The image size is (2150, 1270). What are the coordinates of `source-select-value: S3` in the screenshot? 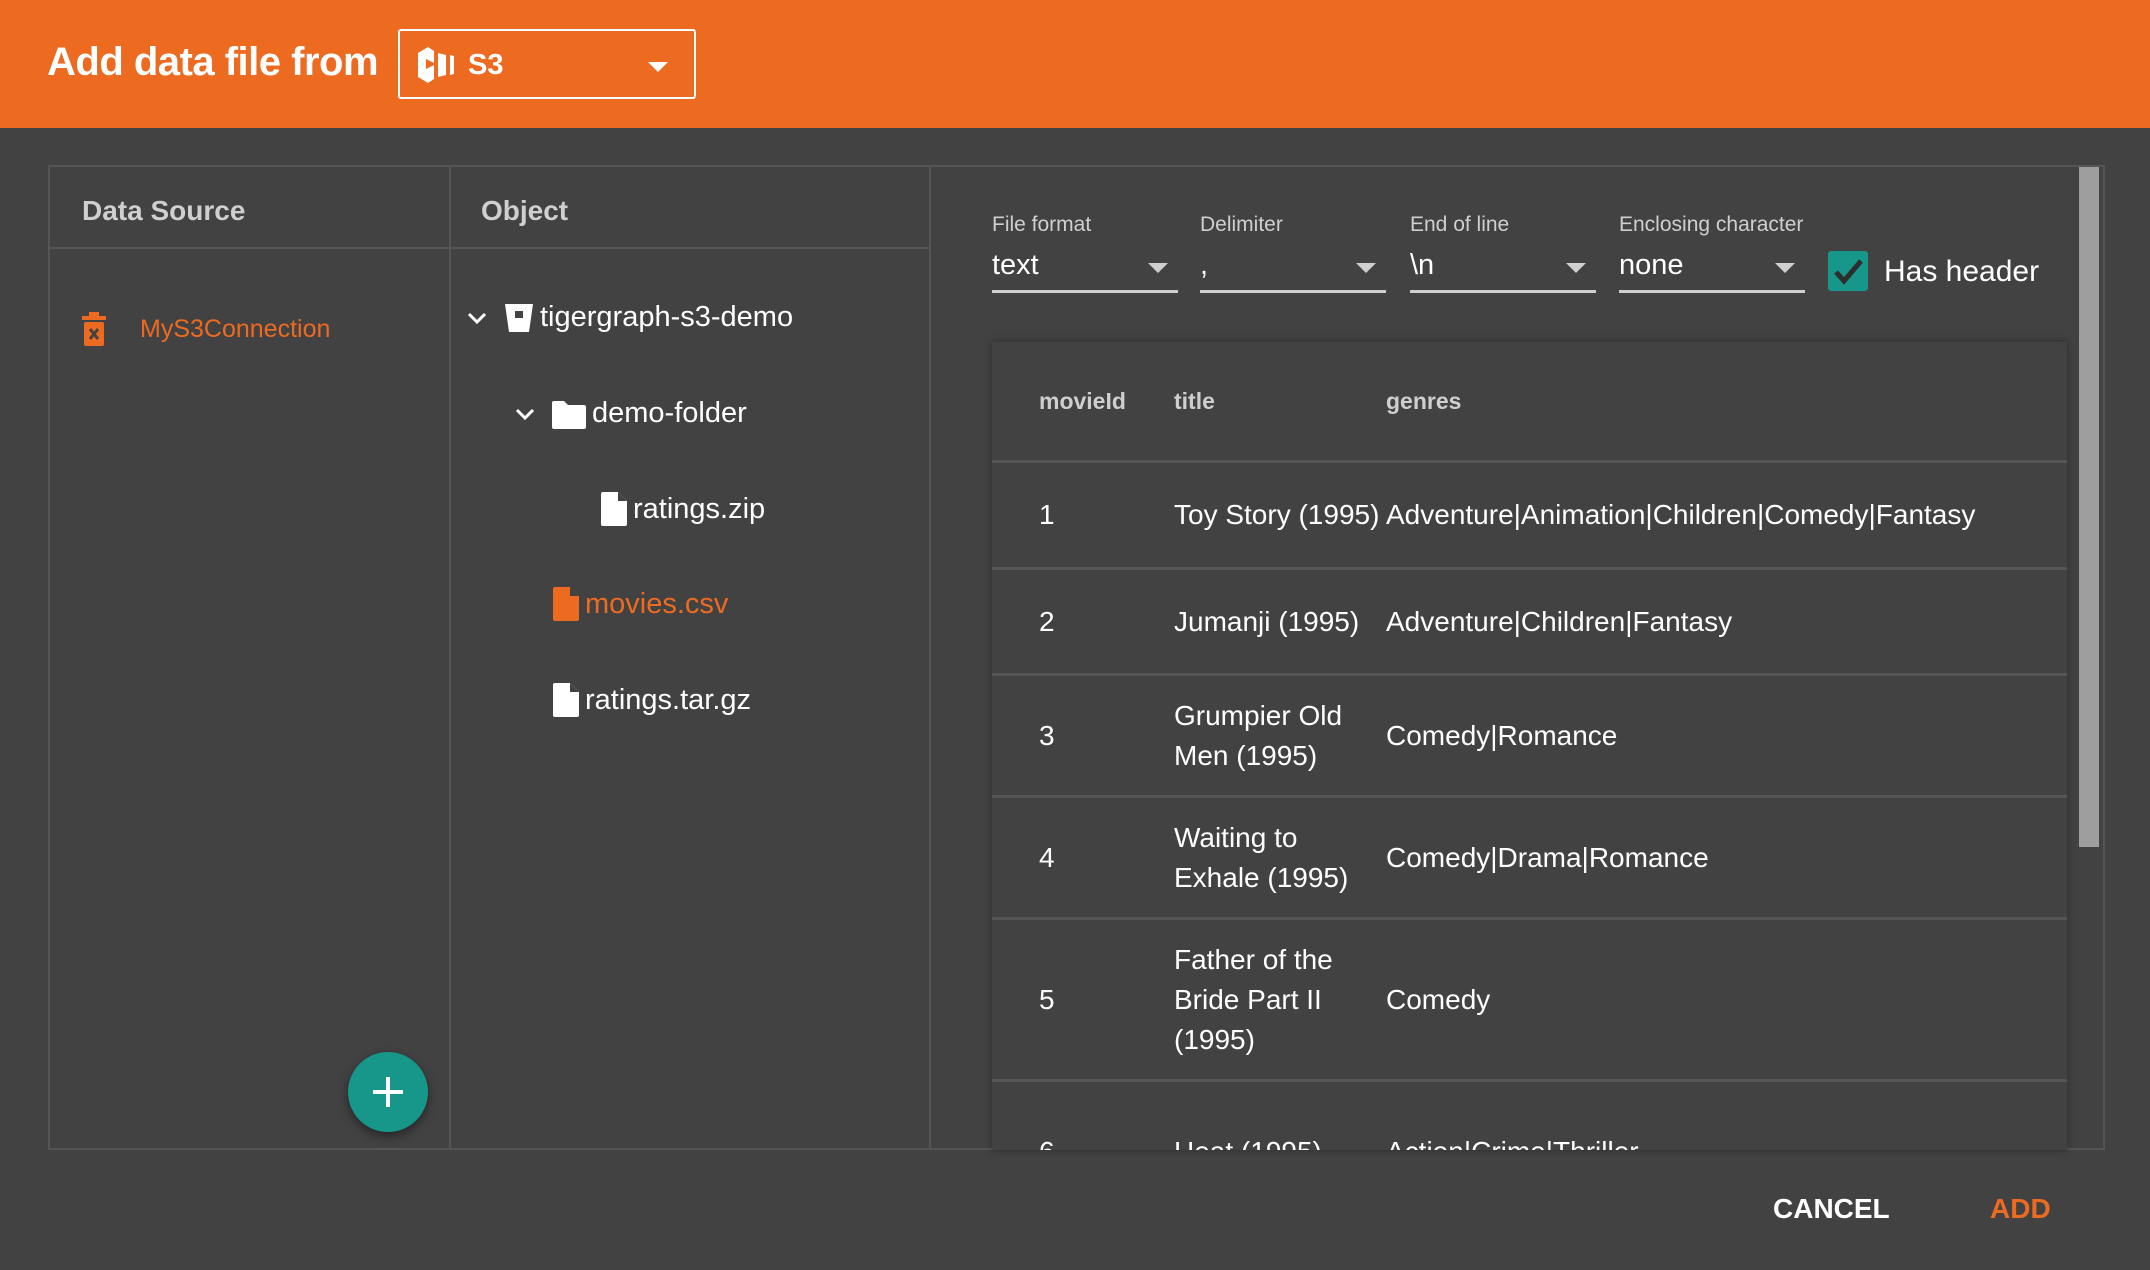 It's located at (486, 65).